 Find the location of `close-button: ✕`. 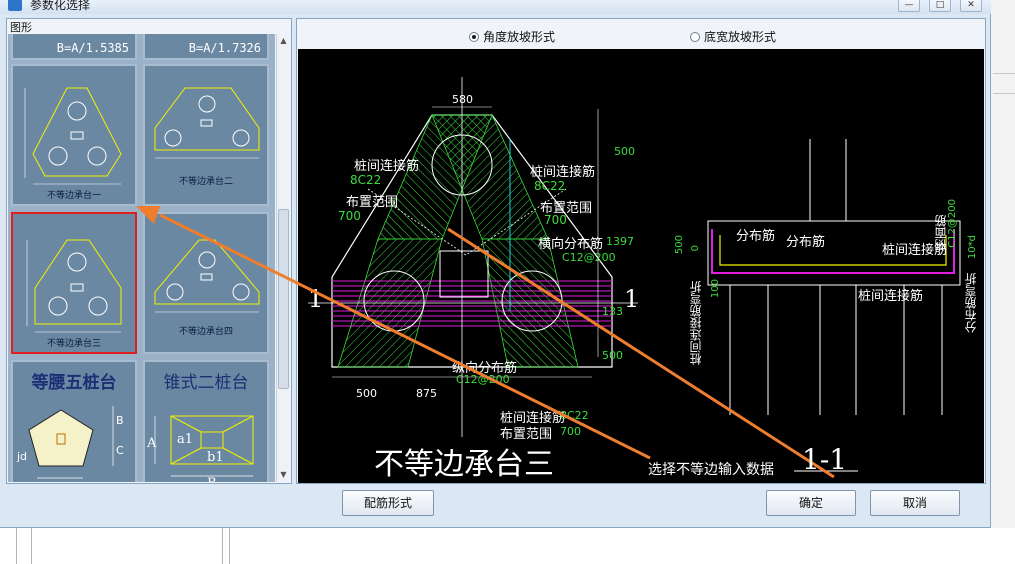

close-button: ✕ is located at coordinates (971, 6).